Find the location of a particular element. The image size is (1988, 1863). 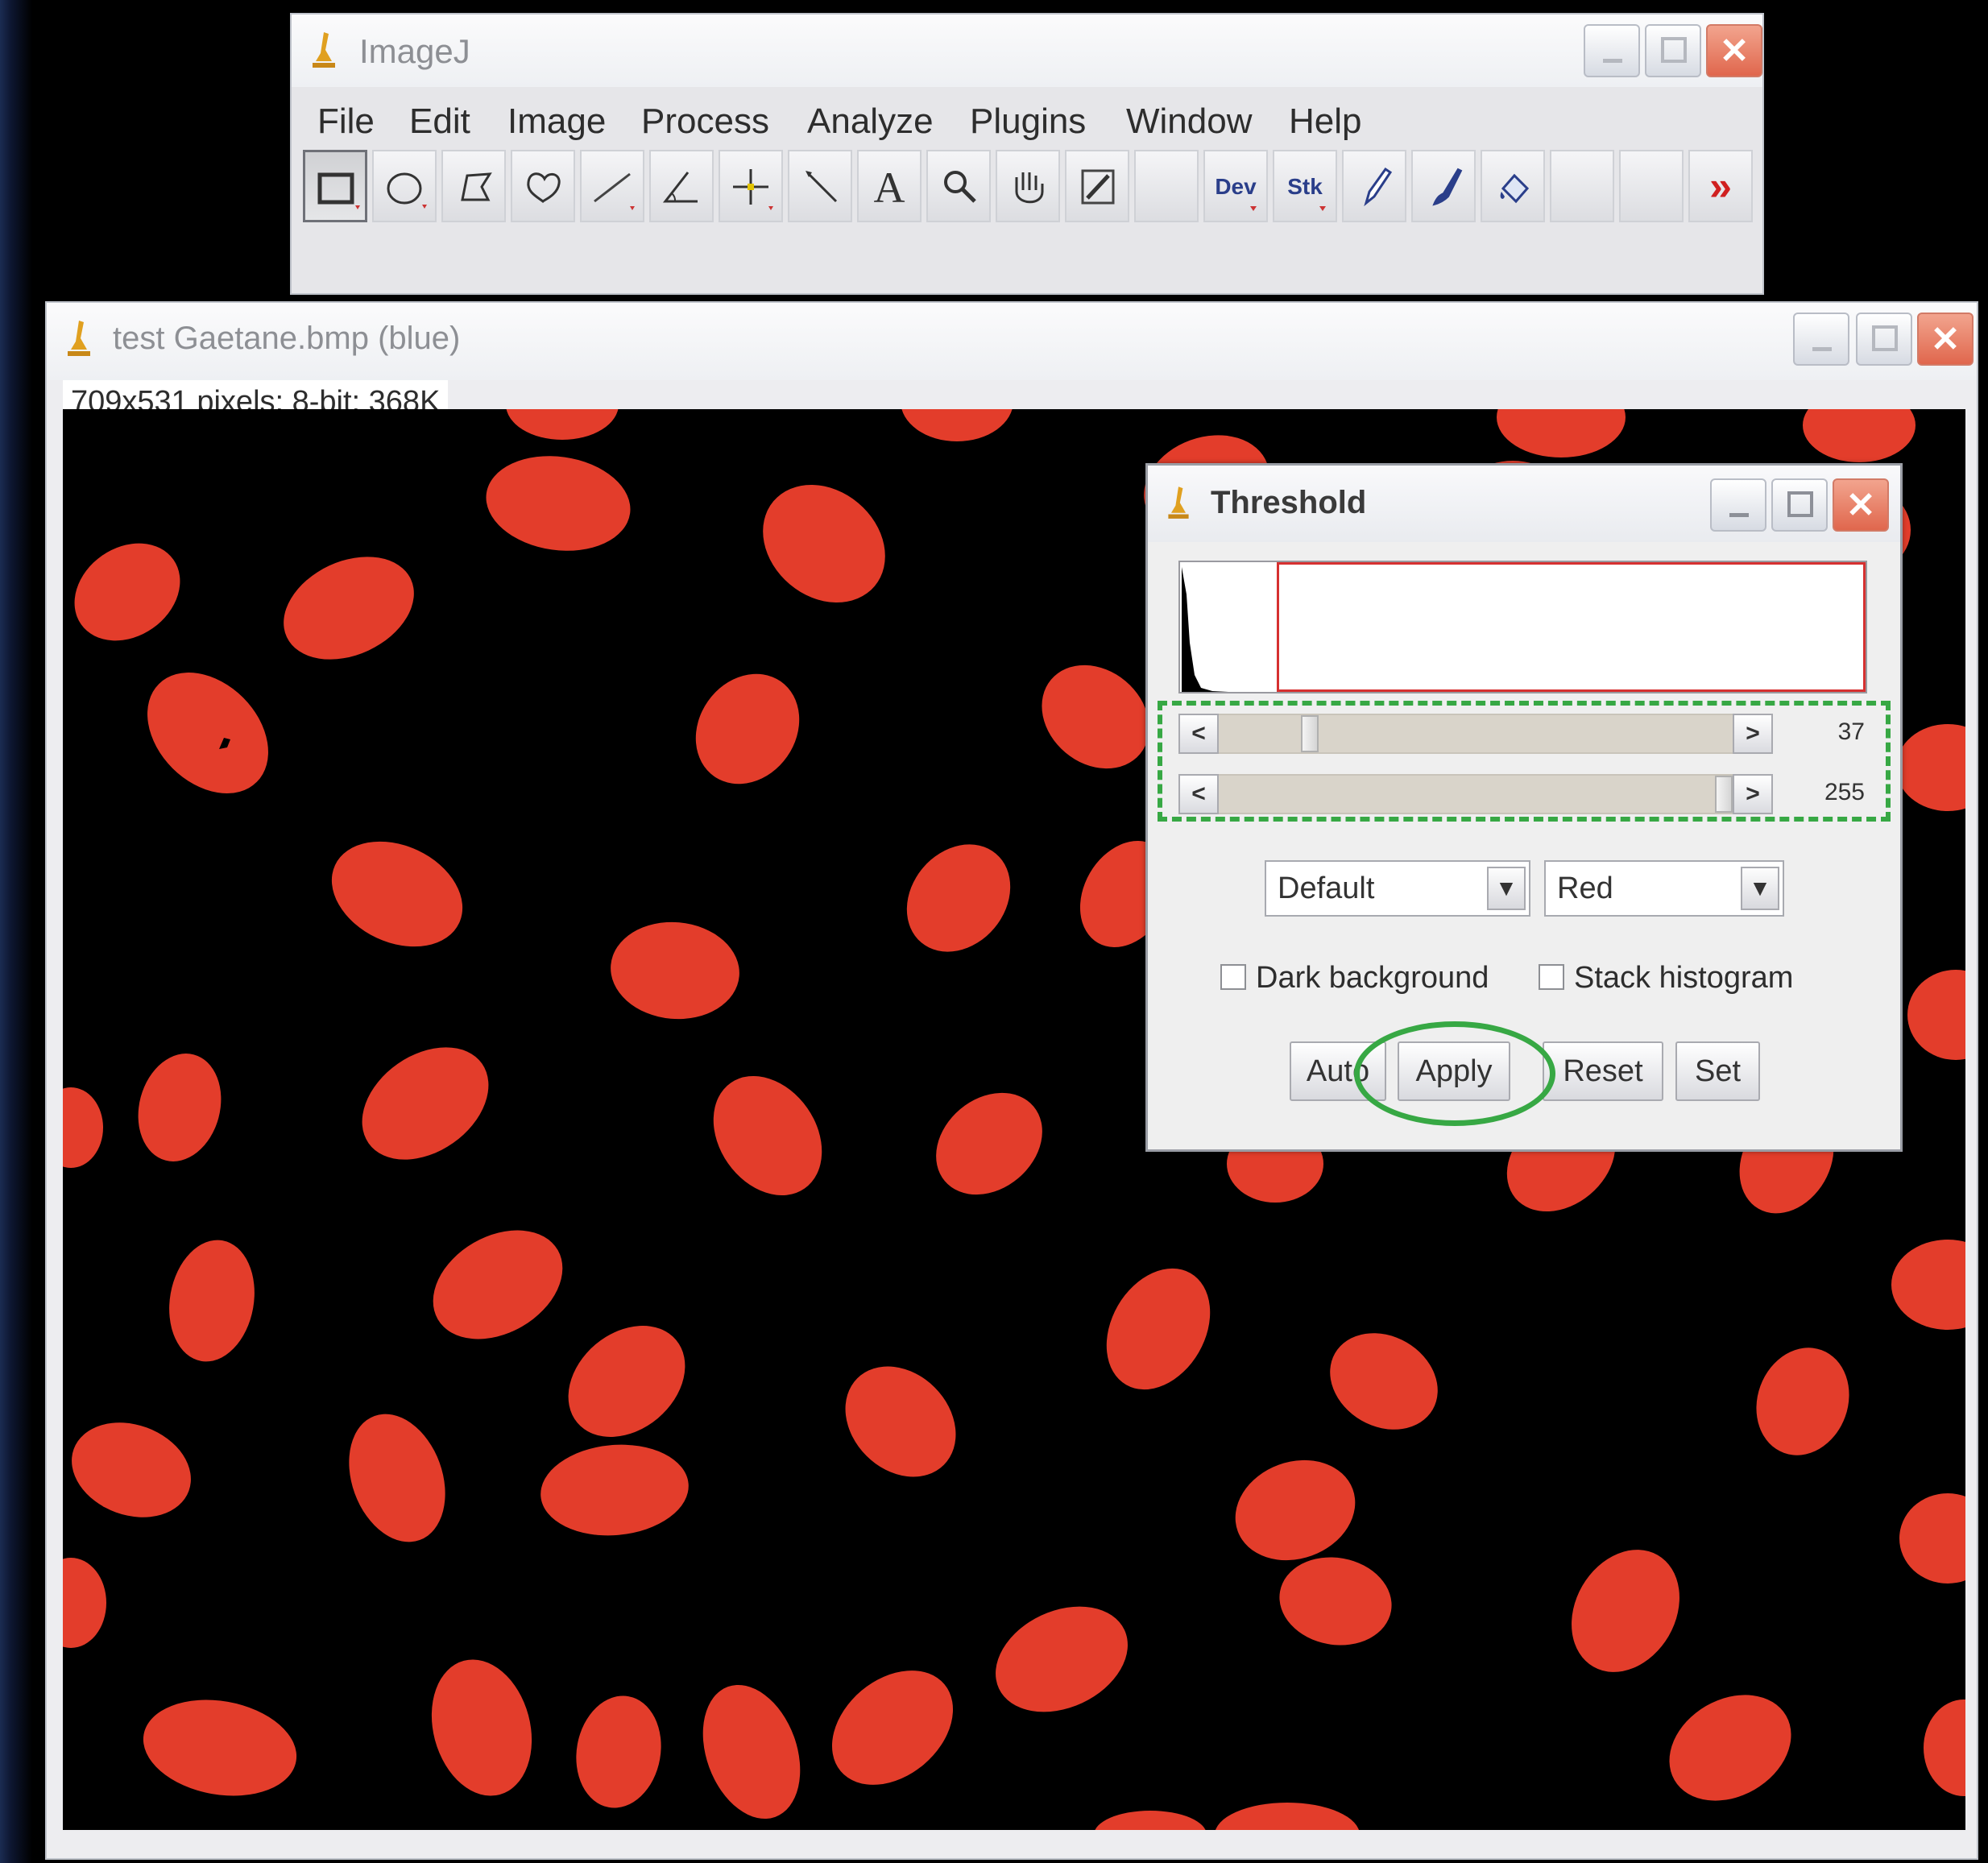

dark-background-checkbox: Dark background is located at coordinates (1355, 978).